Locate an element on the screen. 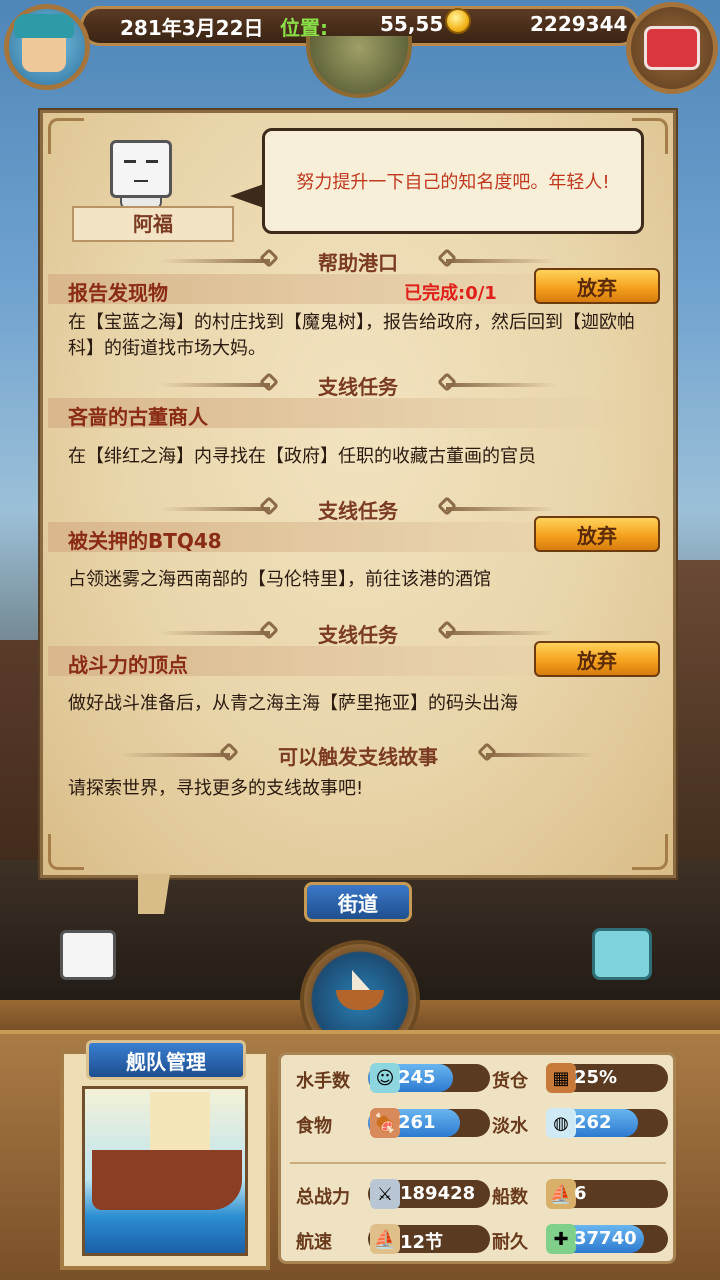  street-location-button: 街道 is located at coordinates (358, 902).